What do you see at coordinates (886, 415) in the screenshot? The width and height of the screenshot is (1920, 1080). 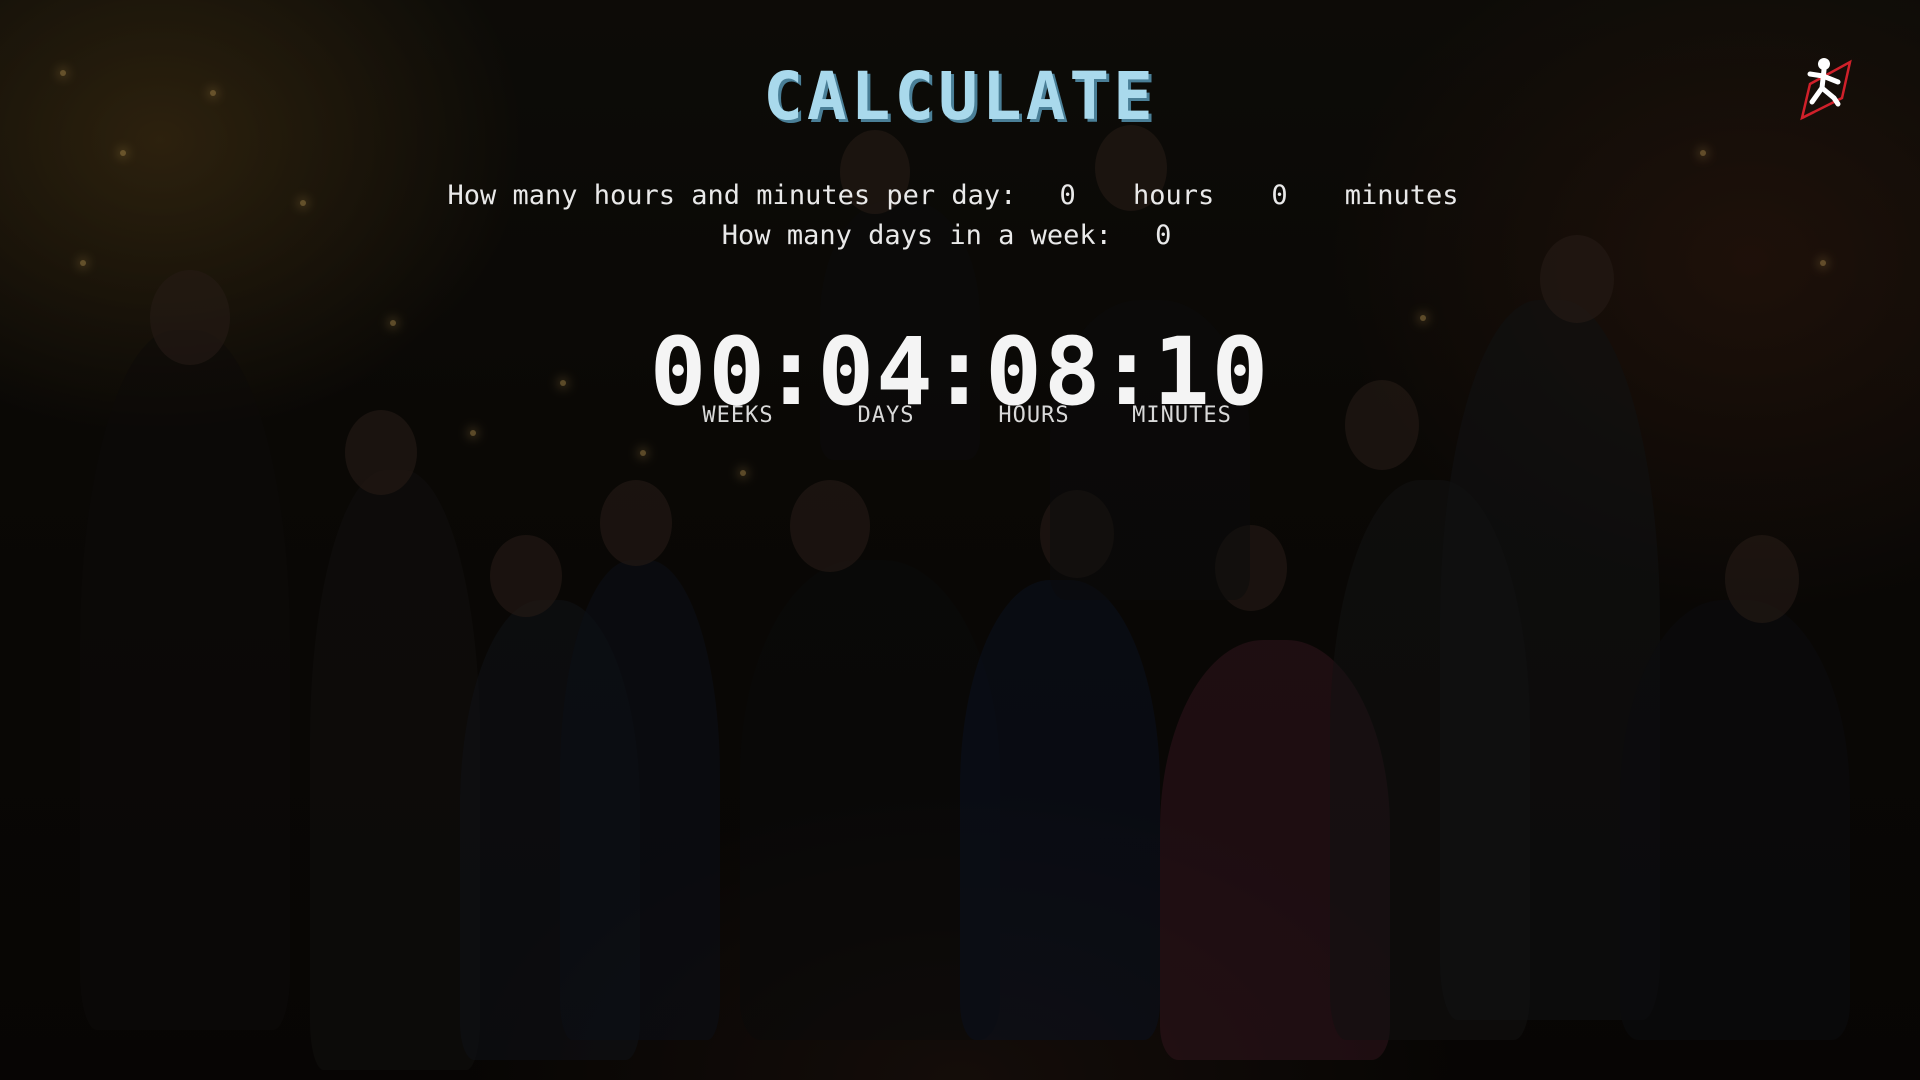 I see `days-label: DAYS` at bounding box center [886, 415].